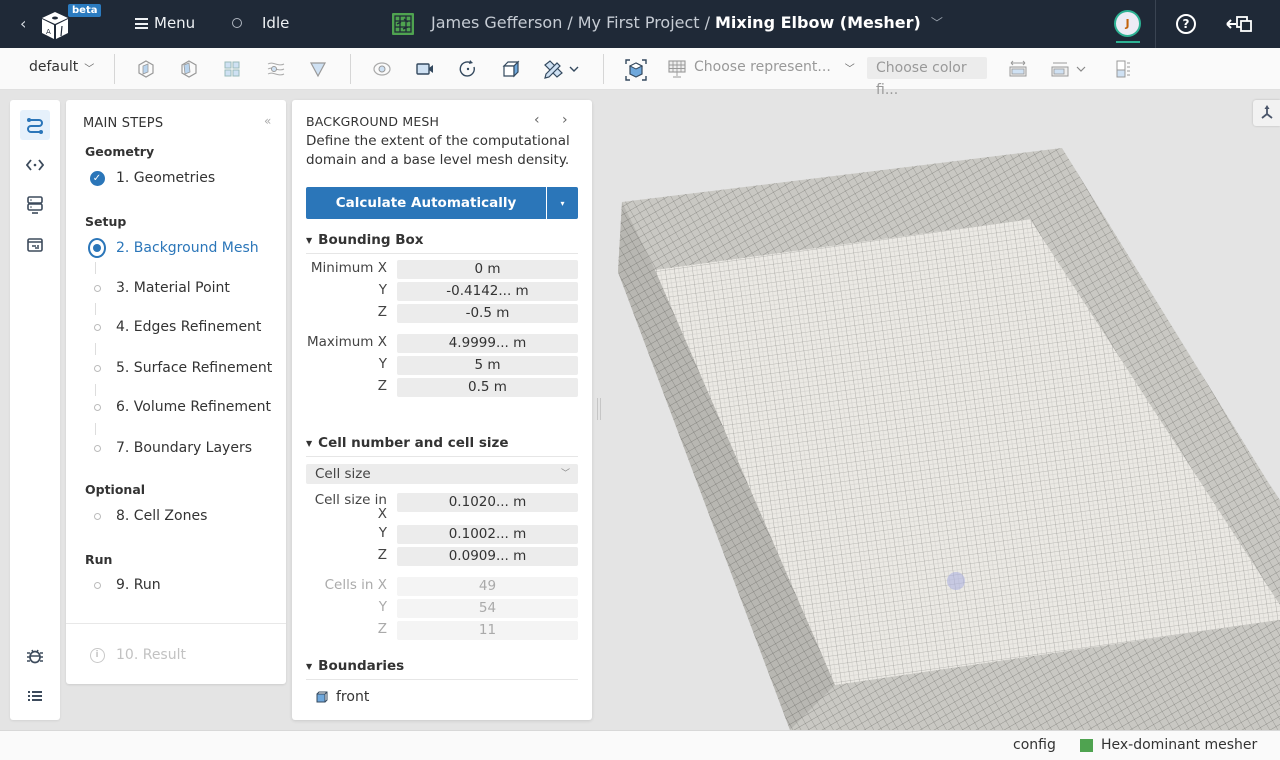 The height and width of the screenshot is (760, 1280). I want to click on minimum-y-field: -0.4142... m, so click(487, 291).